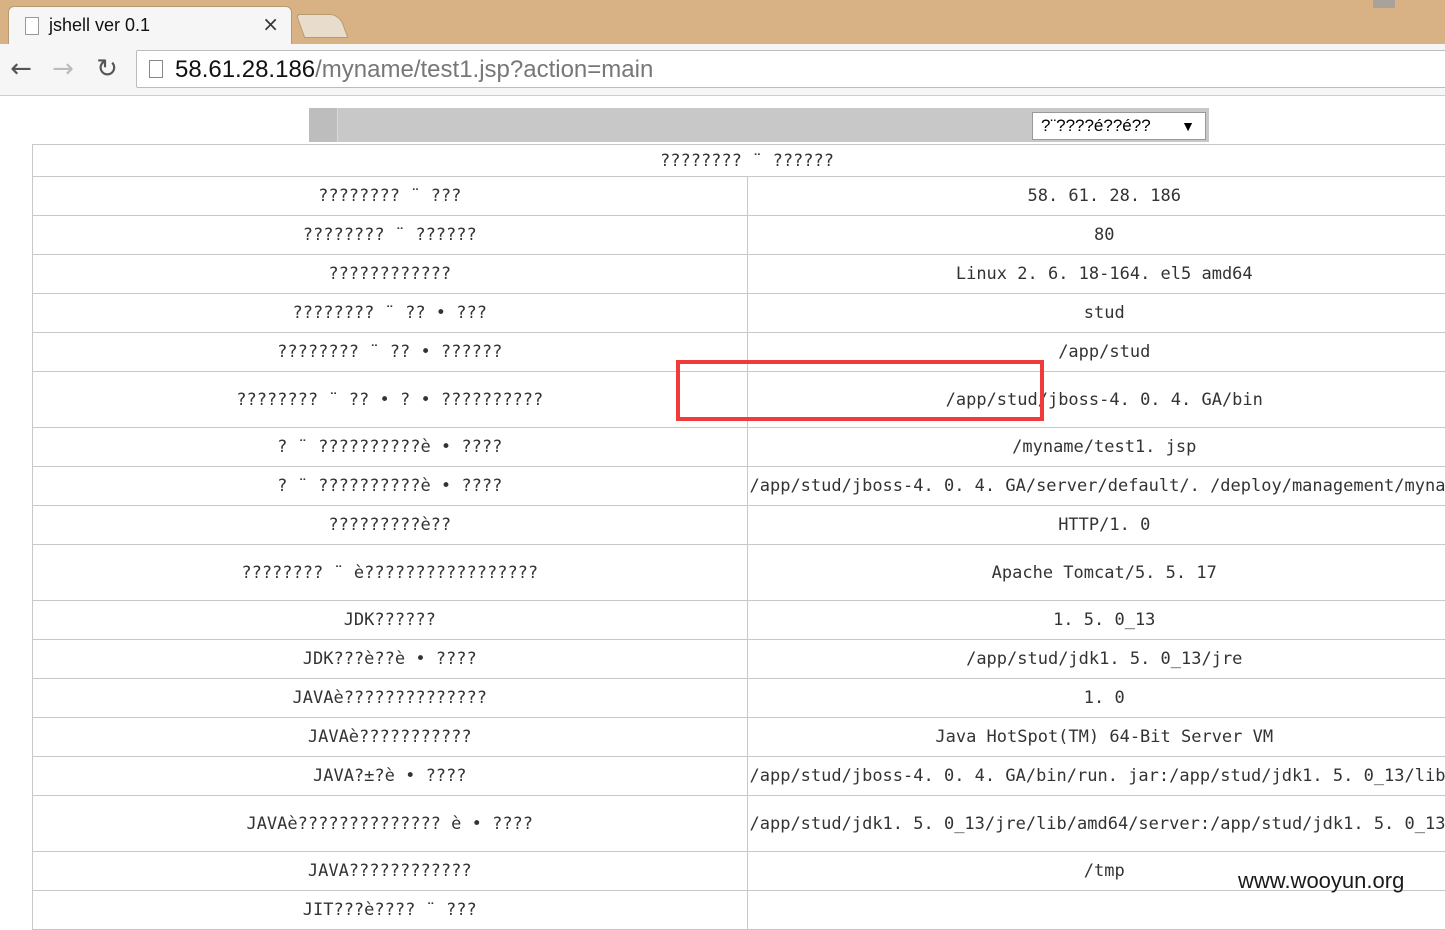 This screenshot has width=1445, height=930. I want to click on row-value: 1. 0, so click(1096, 698).